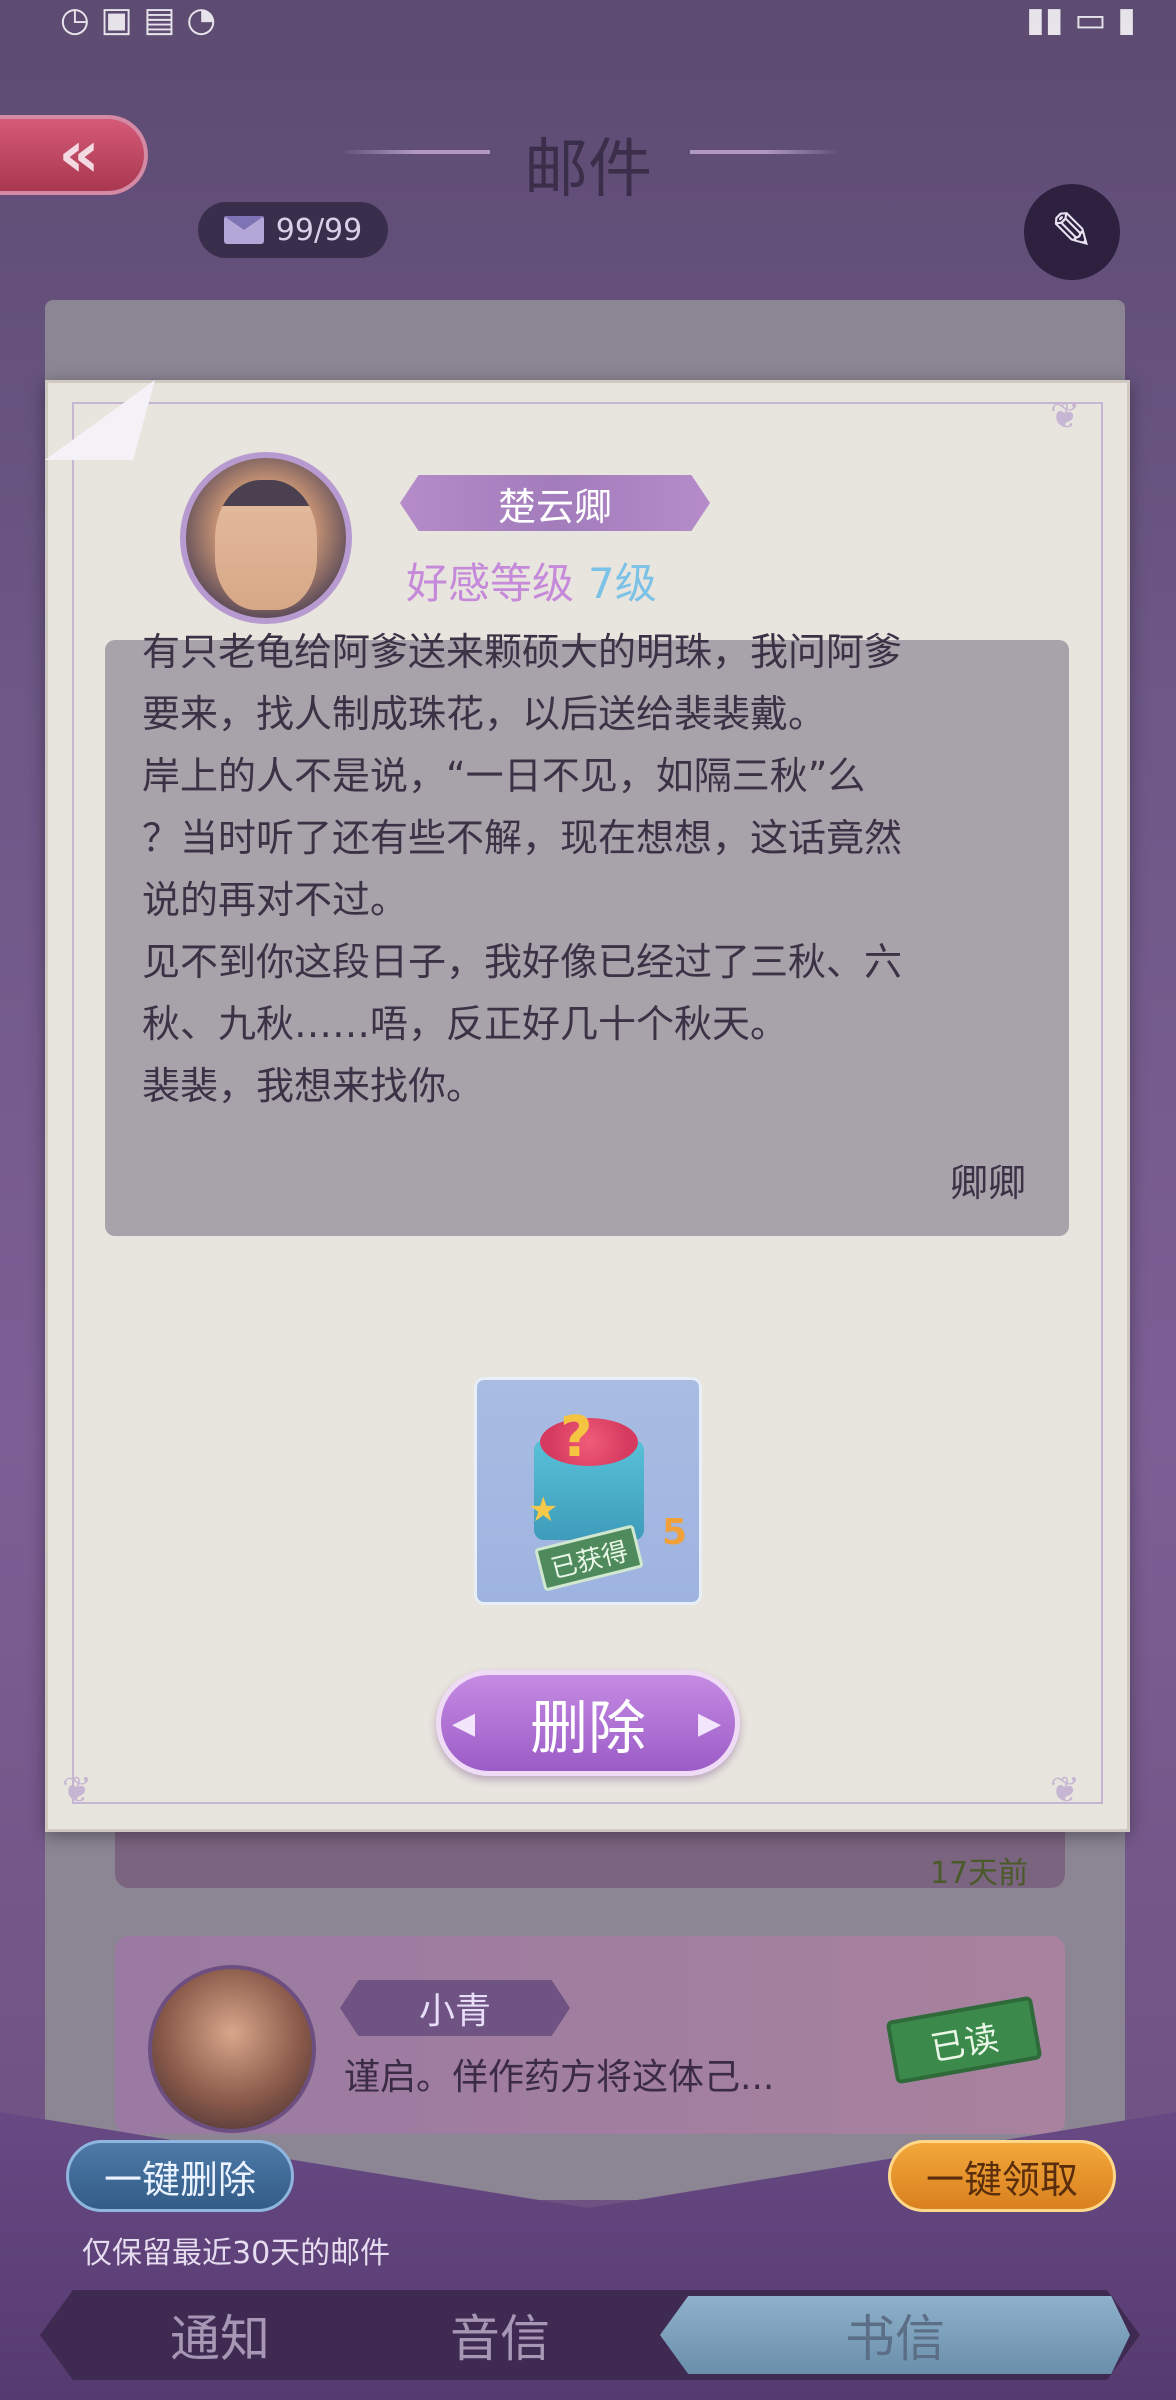 The image size is (1176, 2400). I want to click on tab-notice: 通知, so click(220, 2335).